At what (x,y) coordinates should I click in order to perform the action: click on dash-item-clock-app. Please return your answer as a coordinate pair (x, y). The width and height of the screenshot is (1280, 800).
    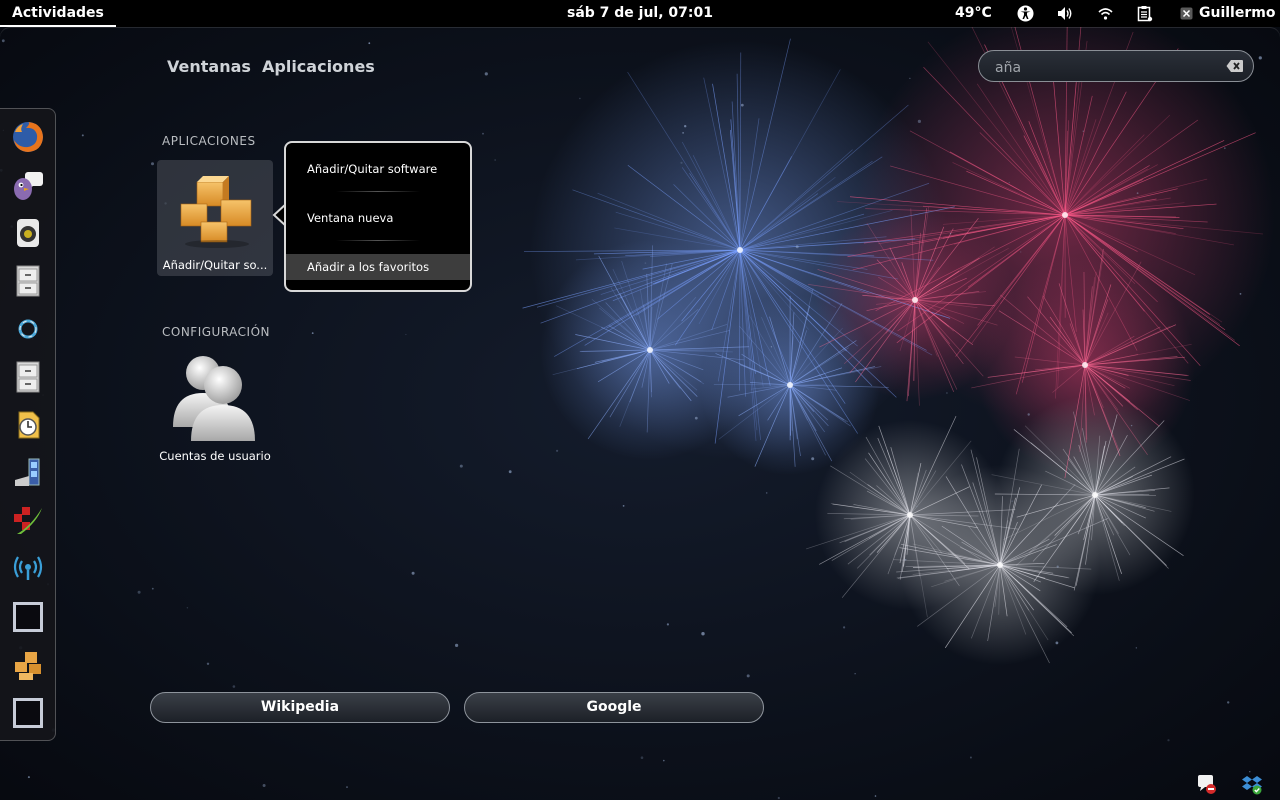
    Looking at the image, I should click on (28, 425).